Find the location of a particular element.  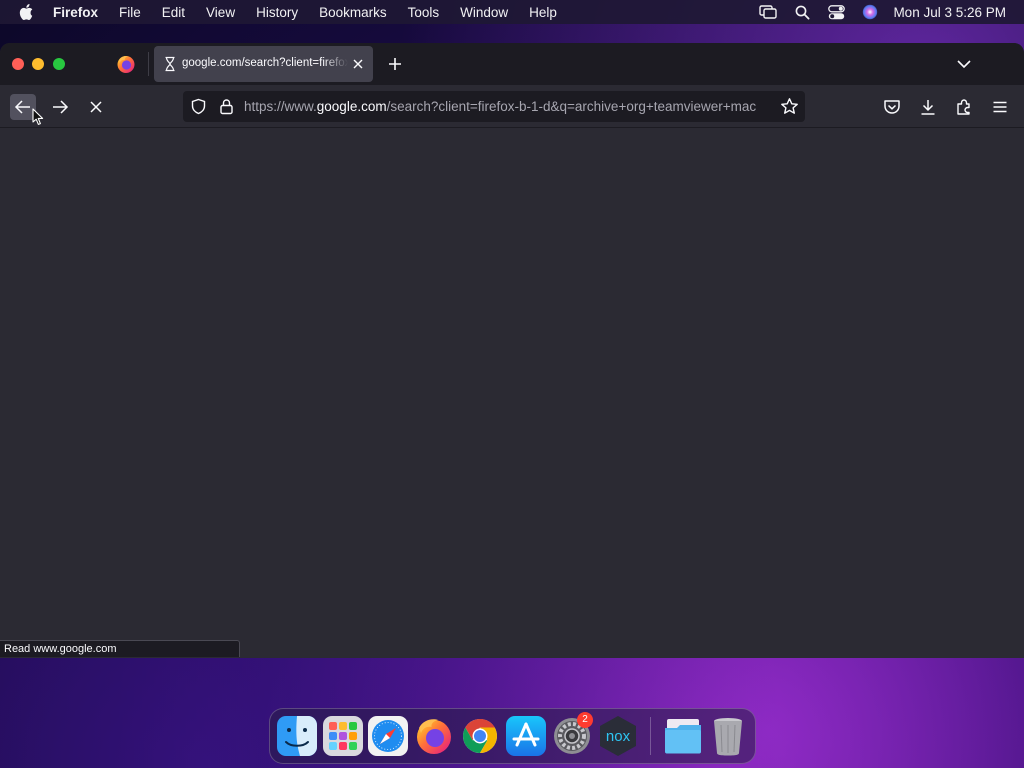

forward-button is located at coordinates (60, 107).